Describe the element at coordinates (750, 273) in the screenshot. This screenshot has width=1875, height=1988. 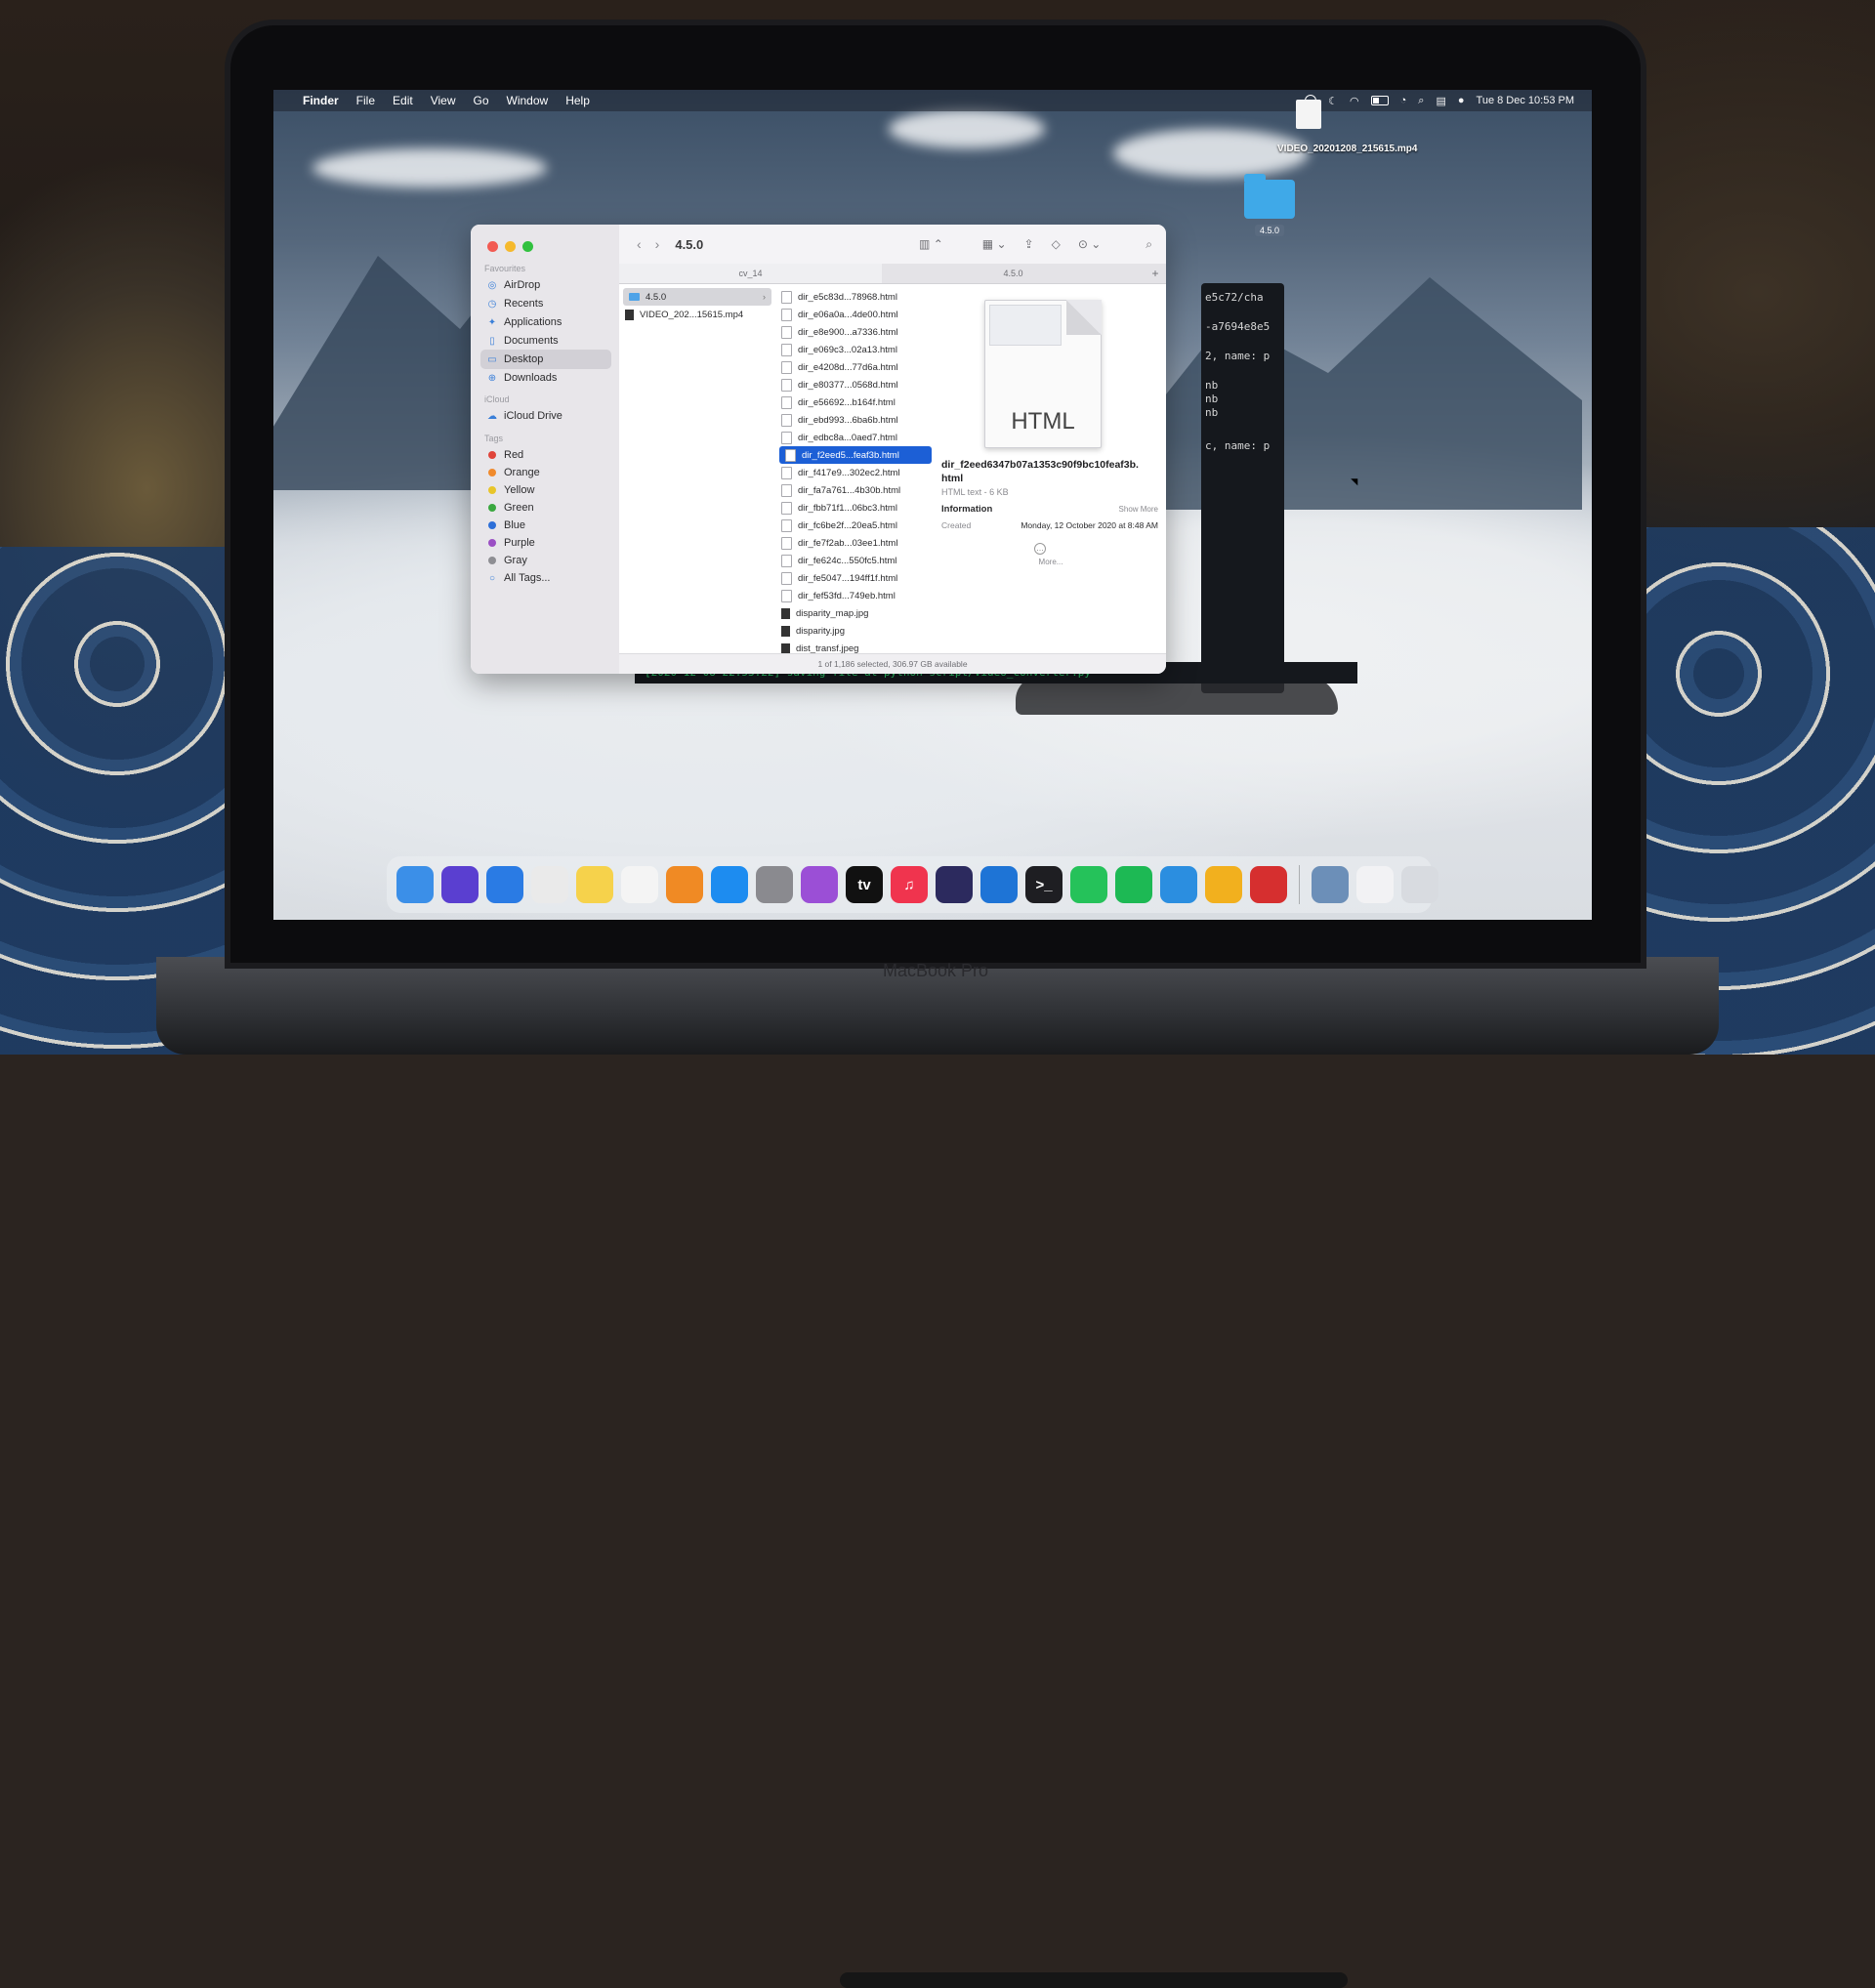
I see `tab-cv14: cv_14` at that location.